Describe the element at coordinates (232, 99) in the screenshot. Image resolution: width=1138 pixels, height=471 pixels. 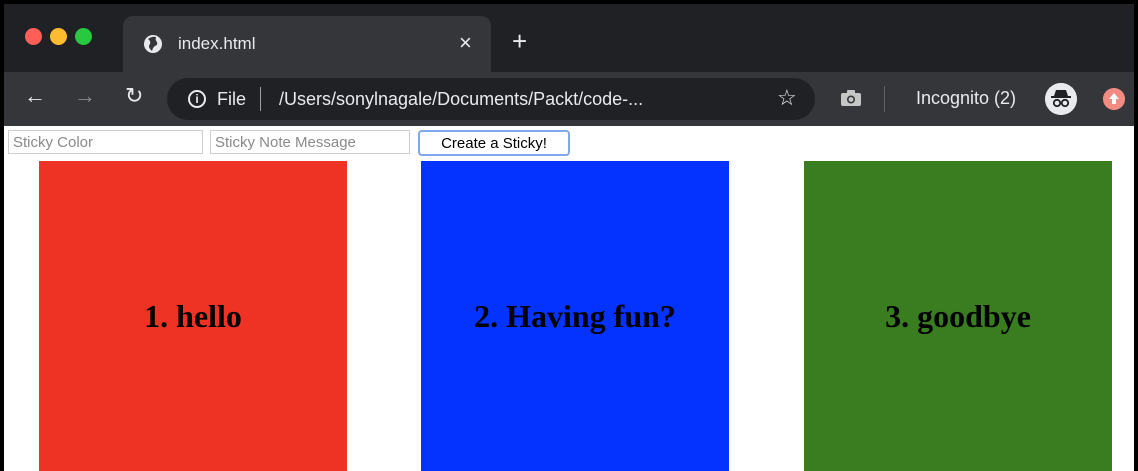
I see `scheme-label: File` at that location.